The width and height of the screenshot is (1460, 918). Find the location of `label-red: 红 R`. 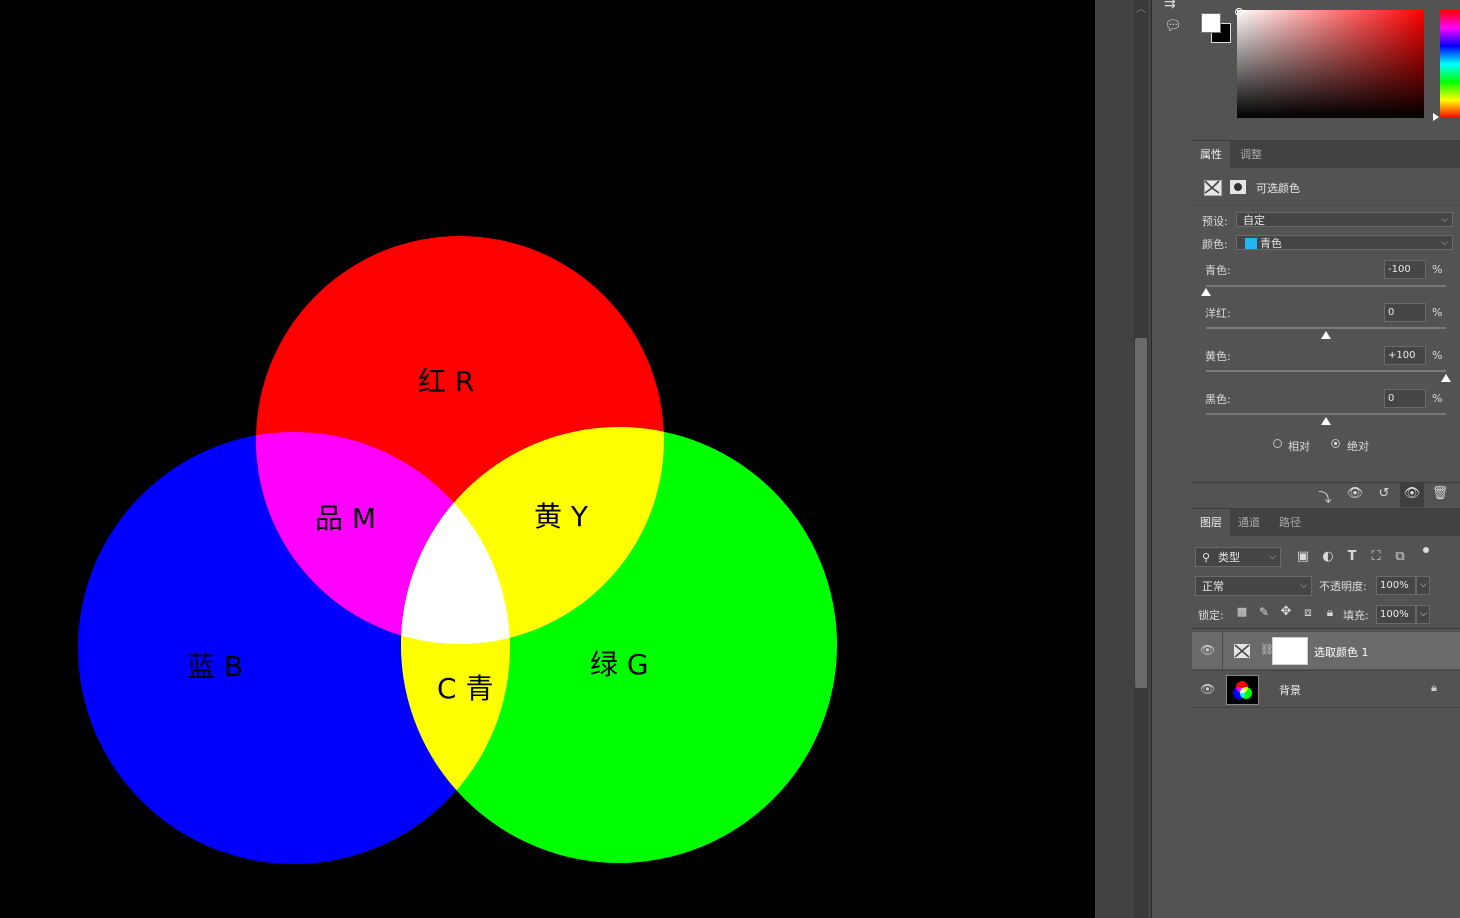

label-red: 红 R is located at coordinates (446, 381).